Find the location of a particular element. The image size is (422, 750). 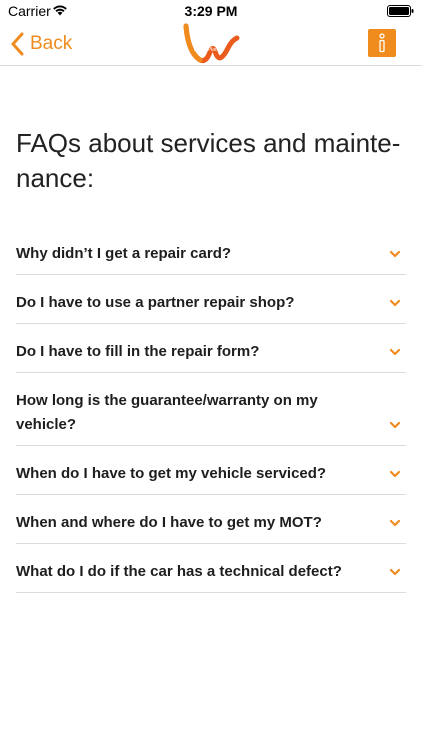

leaseplan-logo: LeasePlan is located at coordinates (211, 43).